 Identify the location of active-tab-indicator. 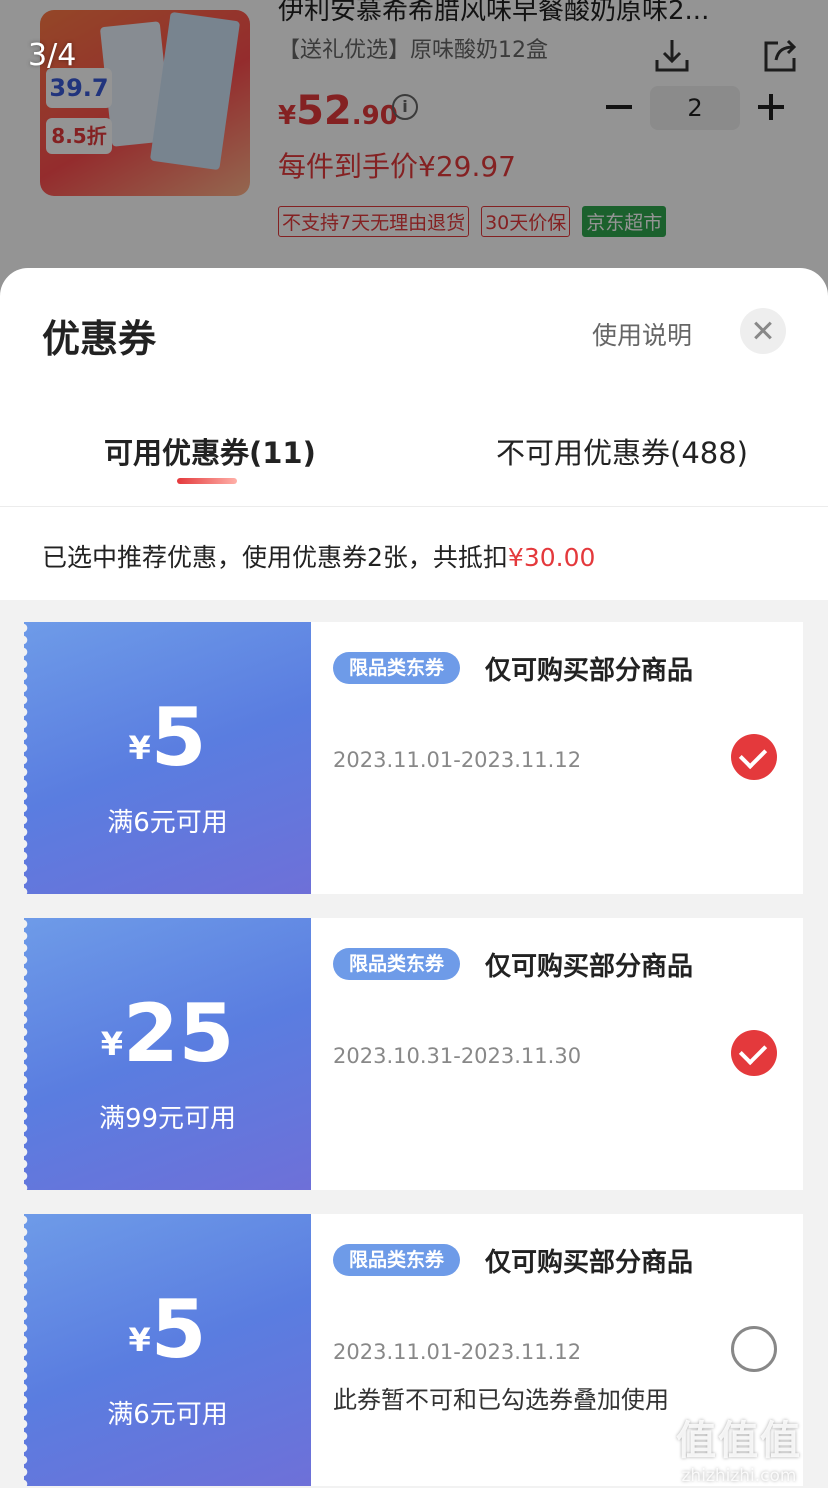
(207, 481).